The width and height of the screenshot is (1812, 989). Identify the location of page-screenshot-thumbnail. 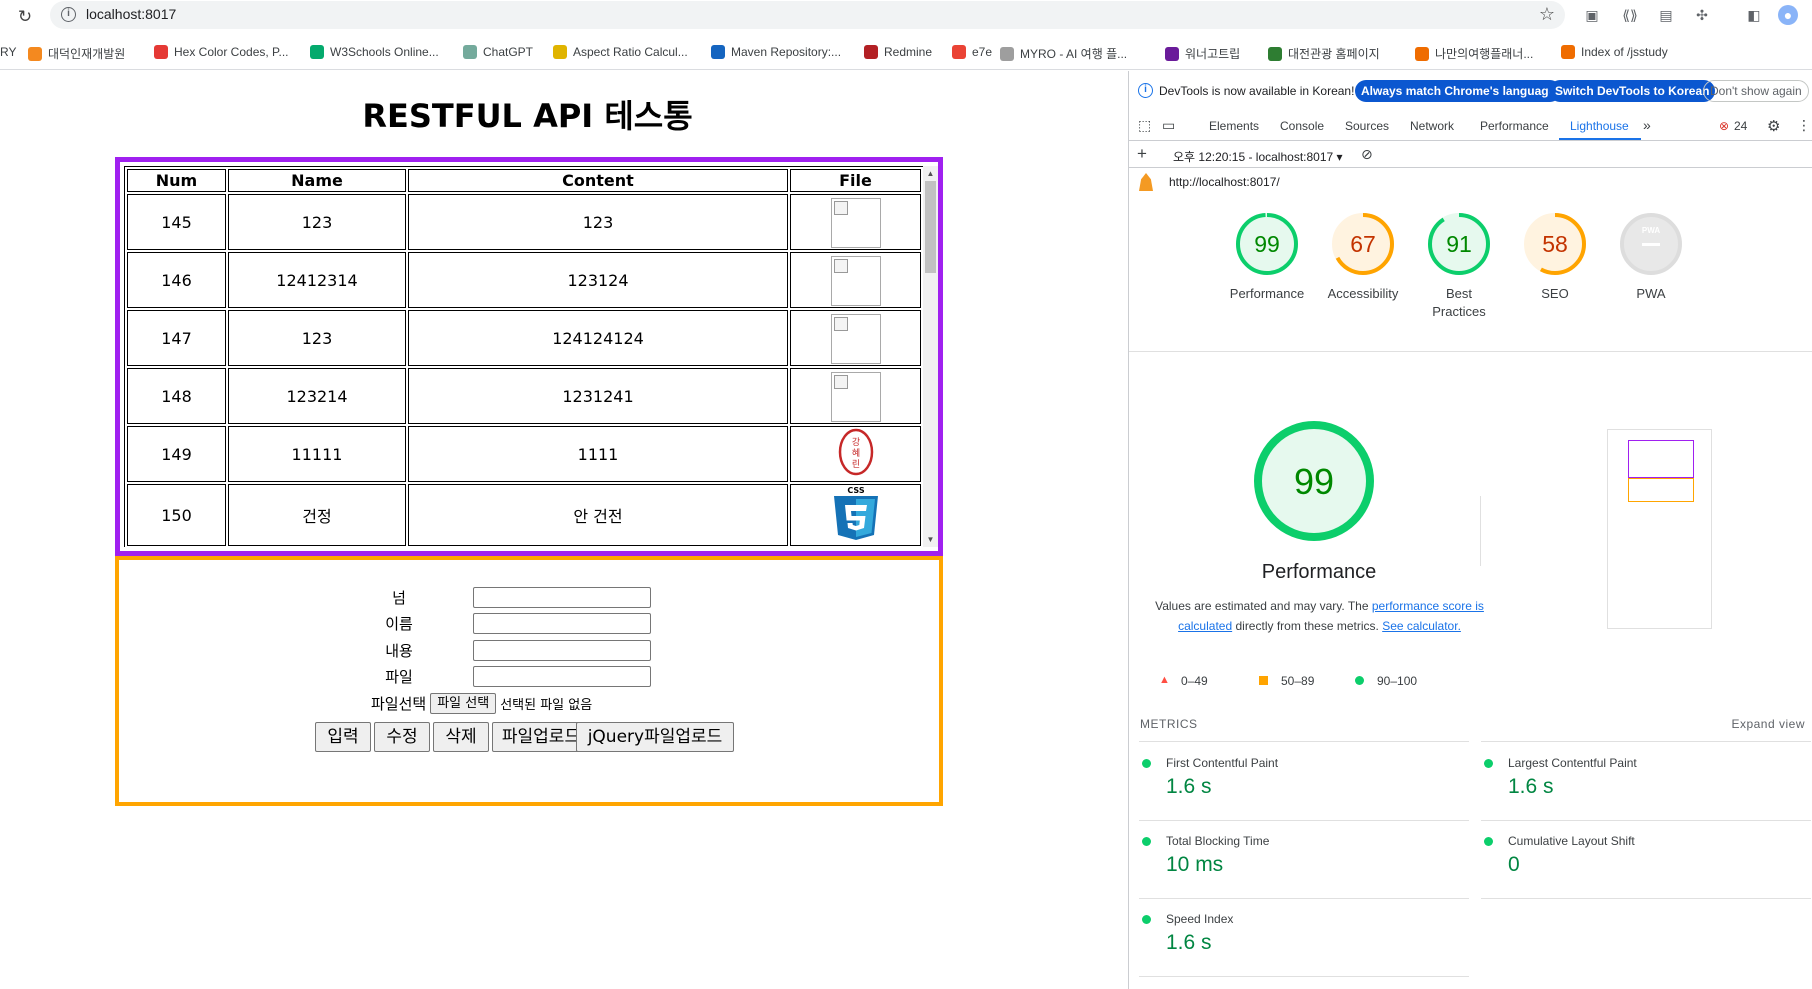
(1659, 529).